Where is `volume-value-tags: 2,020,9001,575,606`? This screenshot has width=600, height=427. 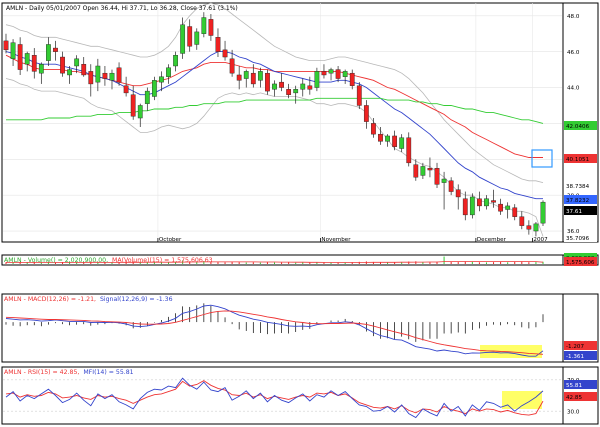 volume-value-tags: 2,020,9001,575,606 is located at coordinates (580, 259).